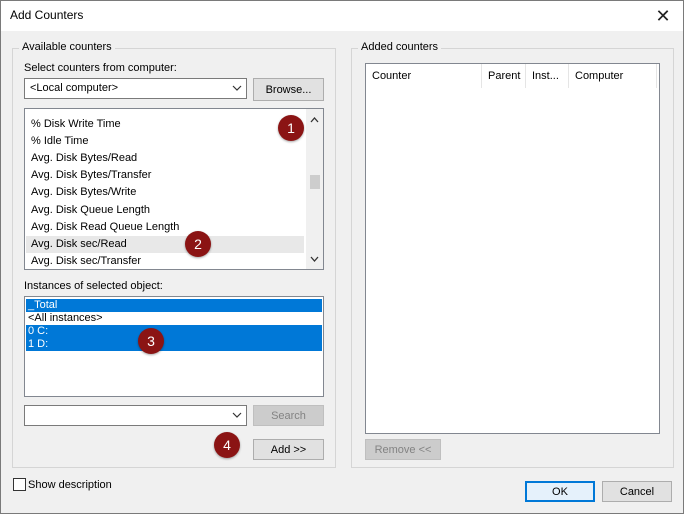 Image resolution: width=684 pixels, height=514 pixels. I want to click on add-button: Add >>, so click(288, 449).